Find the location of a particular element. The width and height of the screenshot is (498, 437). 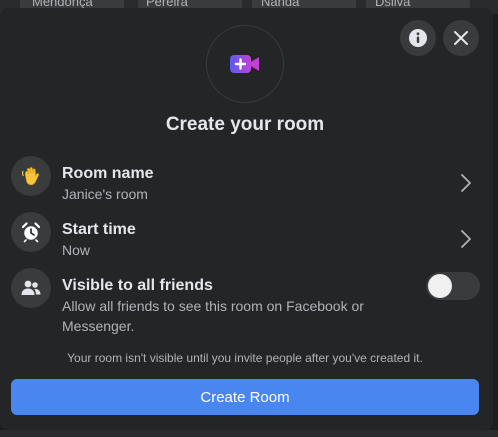

close-icon is located at coordinates (461, 38).